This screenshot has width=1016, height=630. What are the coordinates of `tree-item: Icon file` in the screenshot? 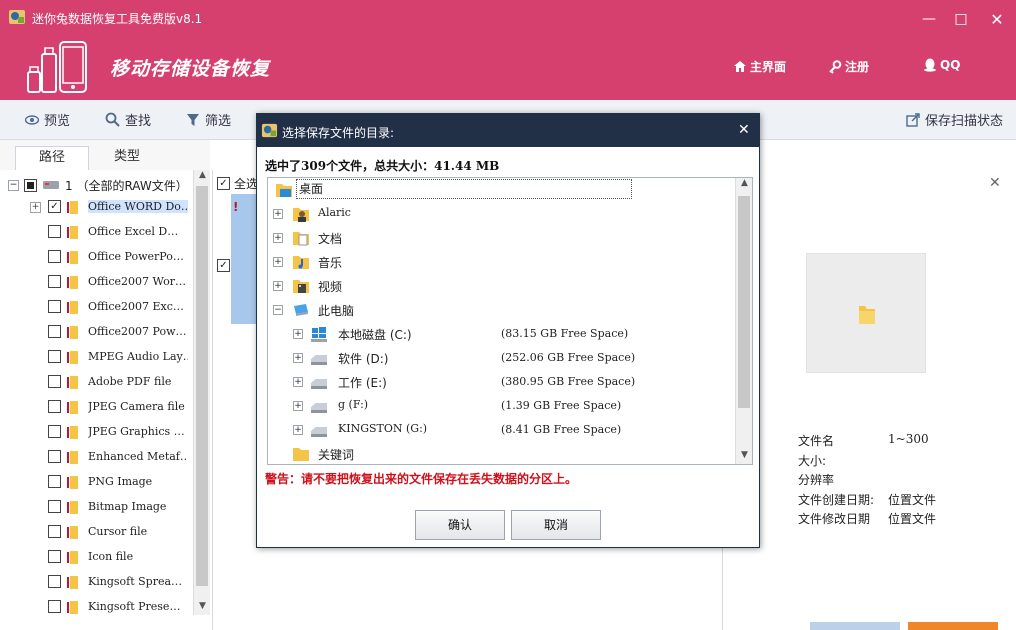 It's located at (96, 557).